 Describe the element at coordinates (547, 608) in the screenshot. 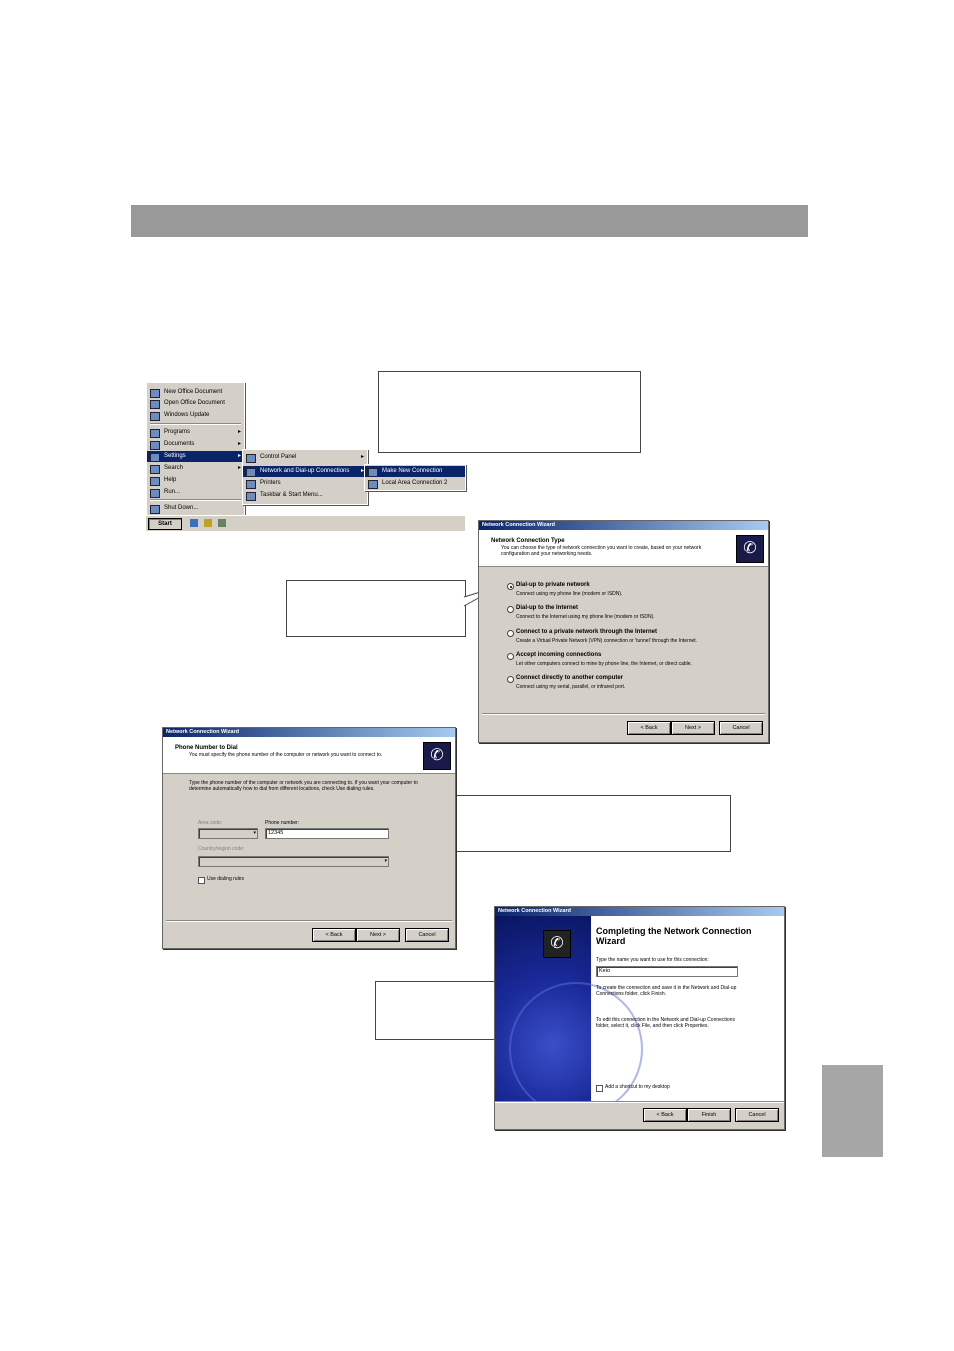

I see `option-label: Dial-up to the Internet` at that location.